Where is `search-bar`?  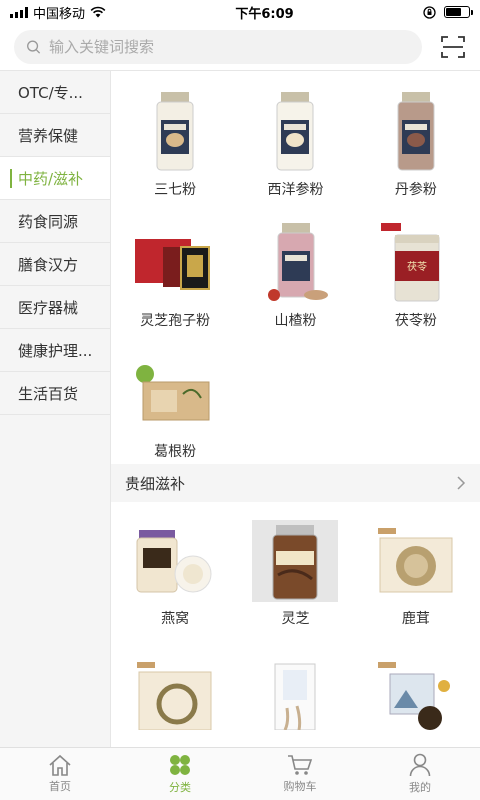 search-bar is located at coordinates (218, 47).